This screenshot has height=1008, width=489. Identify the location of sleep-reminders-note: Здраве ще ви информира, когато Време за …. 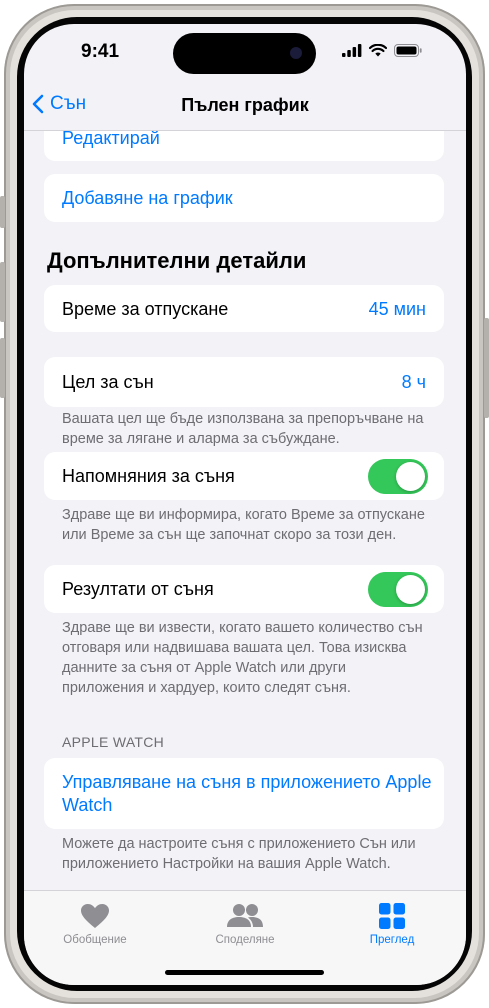
(243, 525).